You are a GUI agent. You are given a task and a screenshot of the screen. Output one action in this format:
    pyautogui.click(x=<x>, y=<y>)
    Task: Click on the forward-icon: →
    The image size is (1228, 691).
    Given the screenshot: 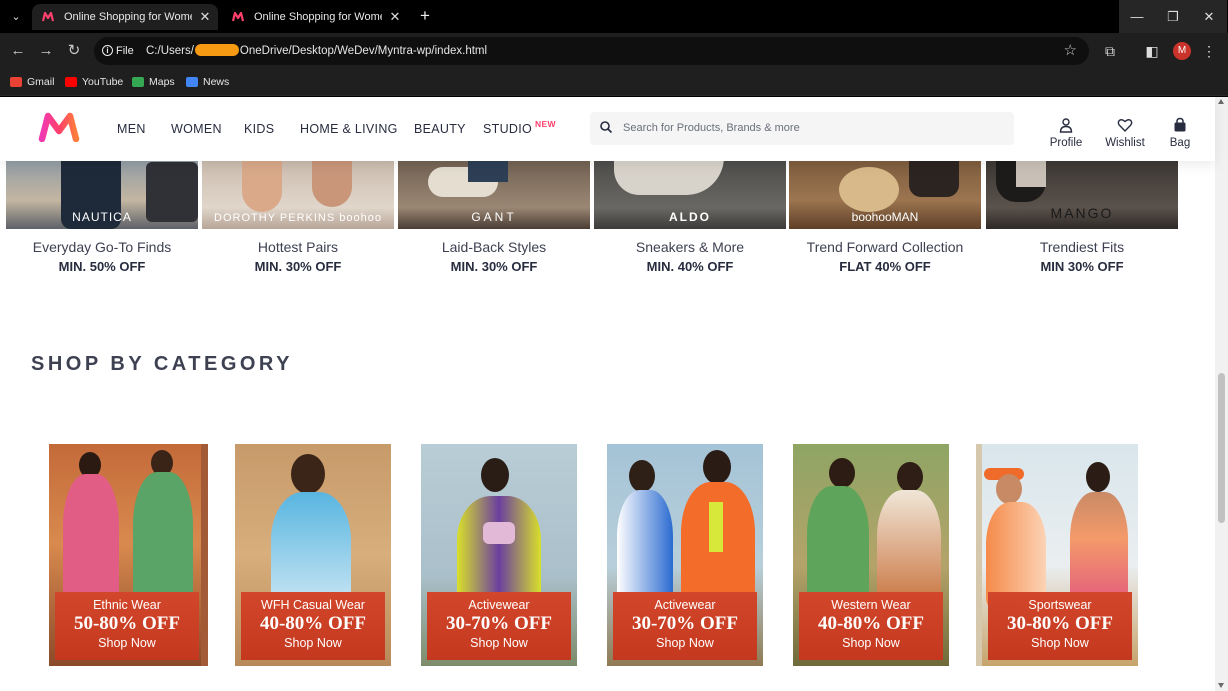 What is the action you would take?
    pyautogui.click(x=46, y=51)
    